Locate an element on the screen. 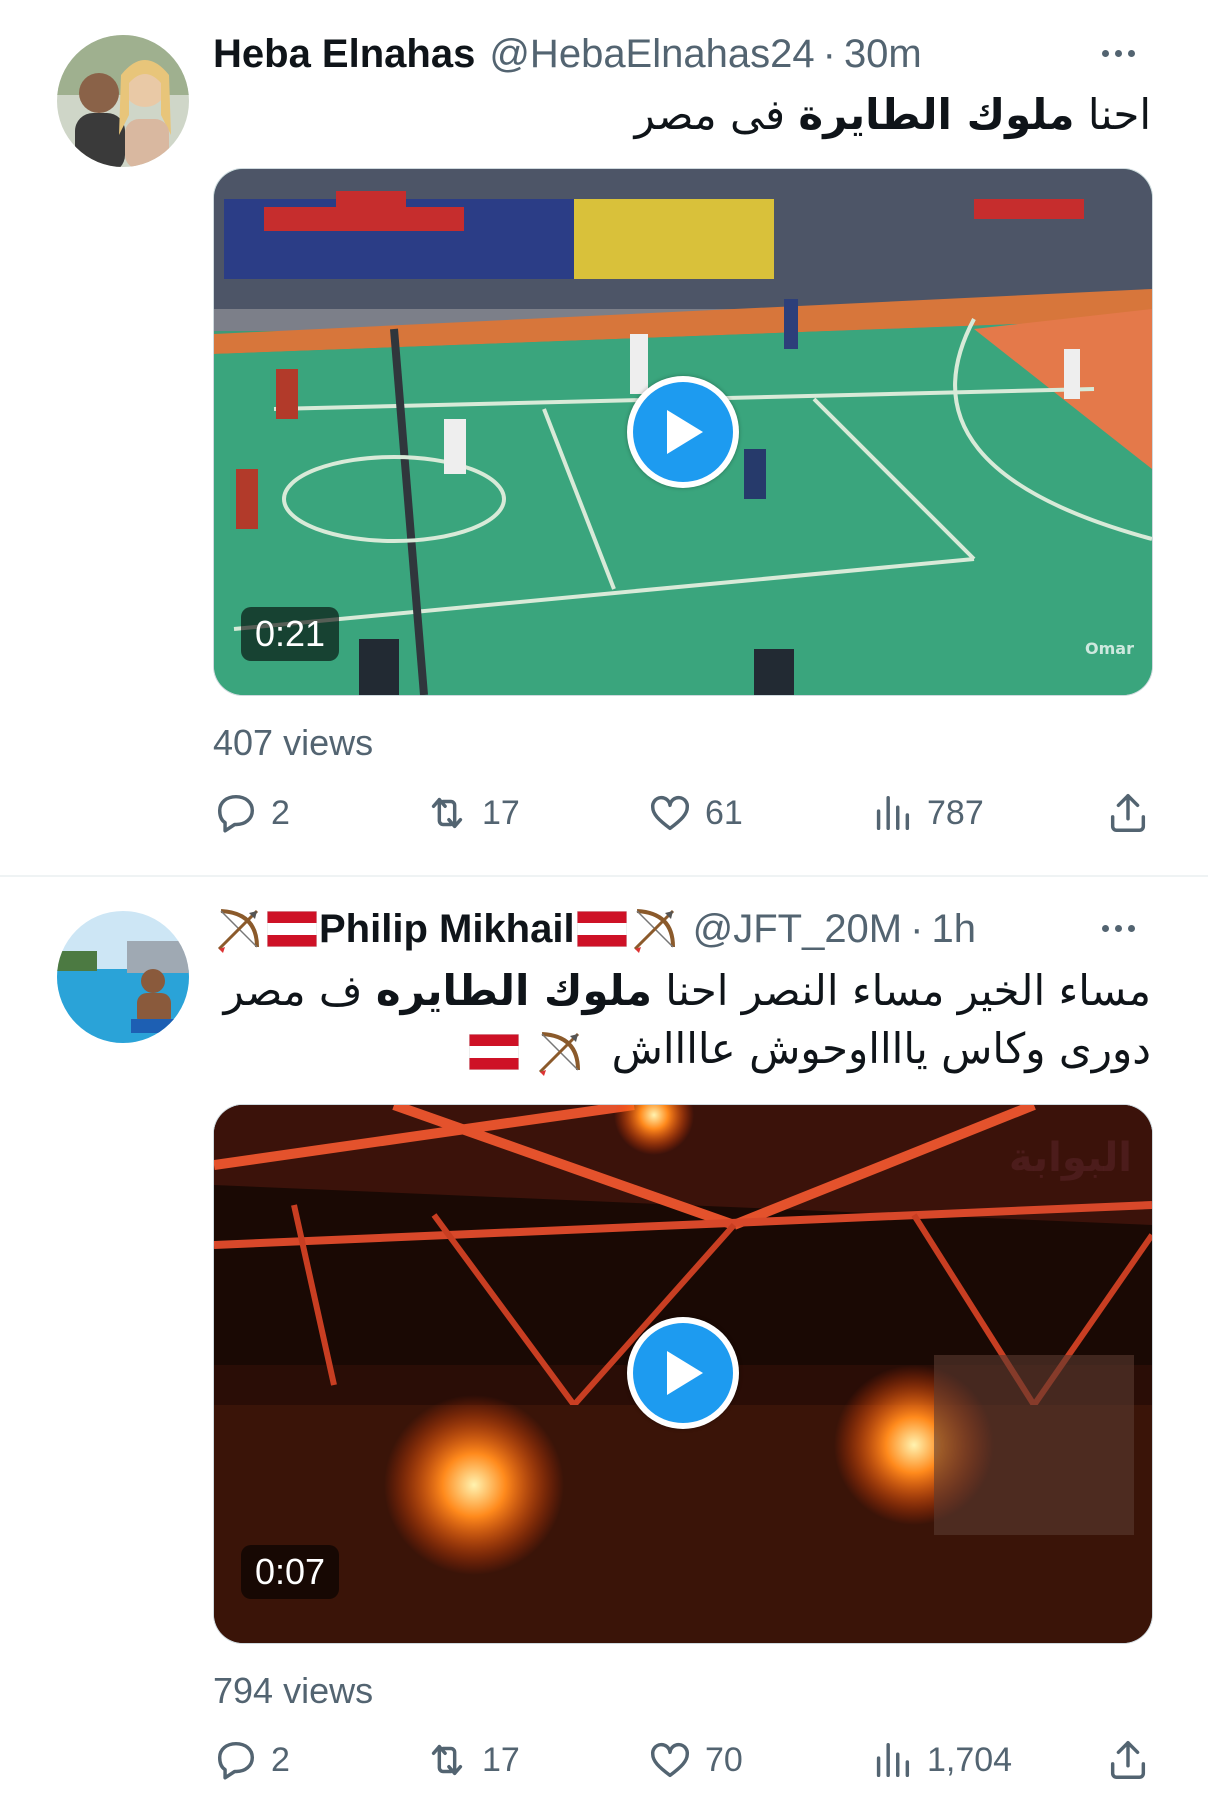 This screenshot has height=1800, width=1208. action-bar: 2 17 70 1,704 is located at coordinates (682, 1760).